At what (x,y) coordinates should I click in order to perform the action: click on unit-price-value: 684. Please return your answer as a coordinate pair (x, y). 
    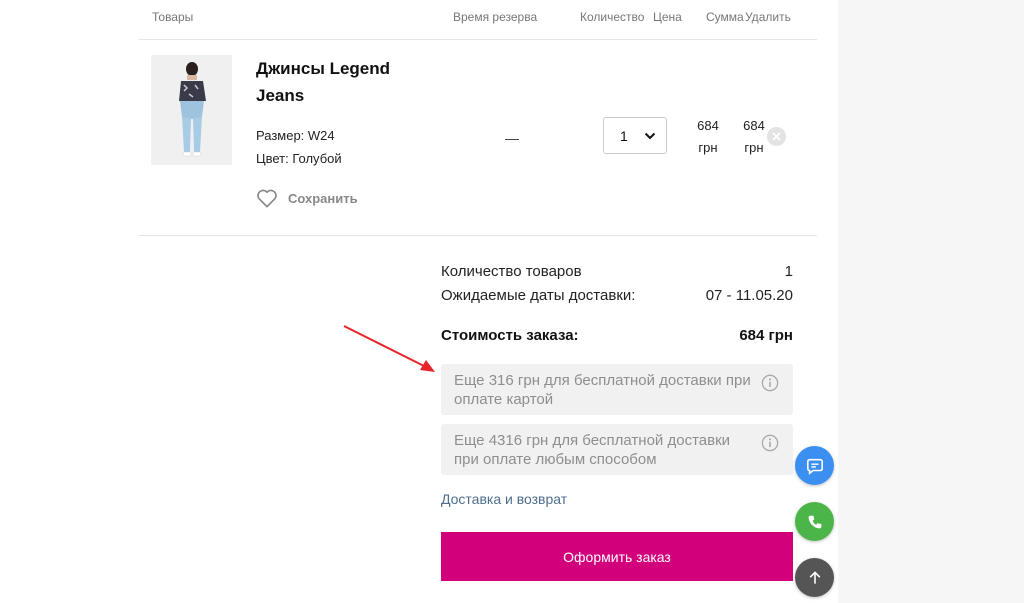
    Looking at the image, I should click on (708, 125).